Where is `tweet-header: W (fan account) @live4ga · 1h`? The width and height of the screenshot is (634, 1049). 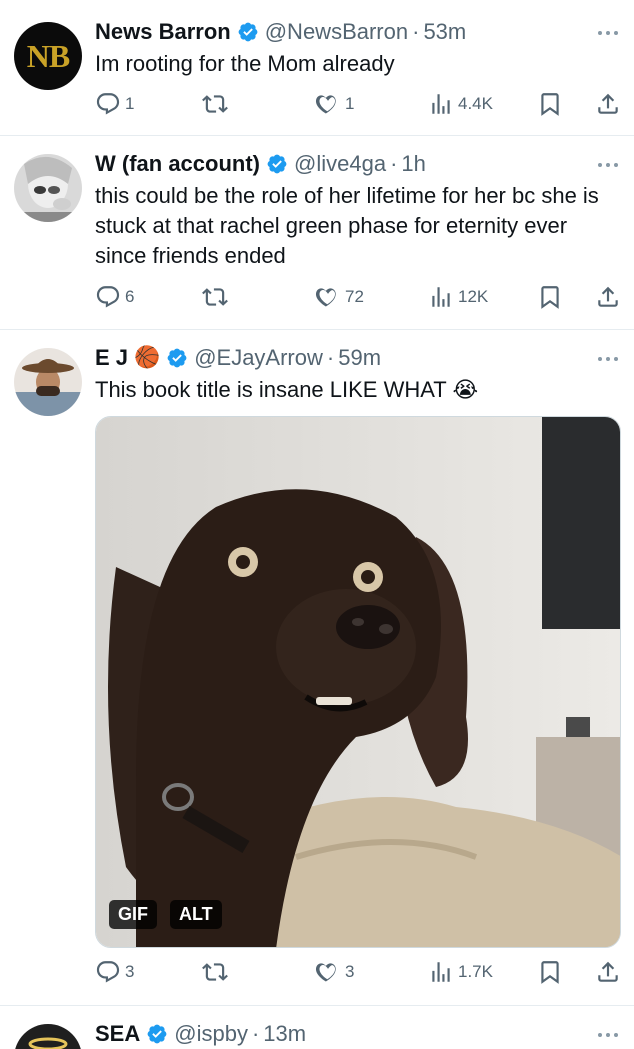
tweet-header: W (fan account) @live4ga · 1h is located at coordinates (357, 164).